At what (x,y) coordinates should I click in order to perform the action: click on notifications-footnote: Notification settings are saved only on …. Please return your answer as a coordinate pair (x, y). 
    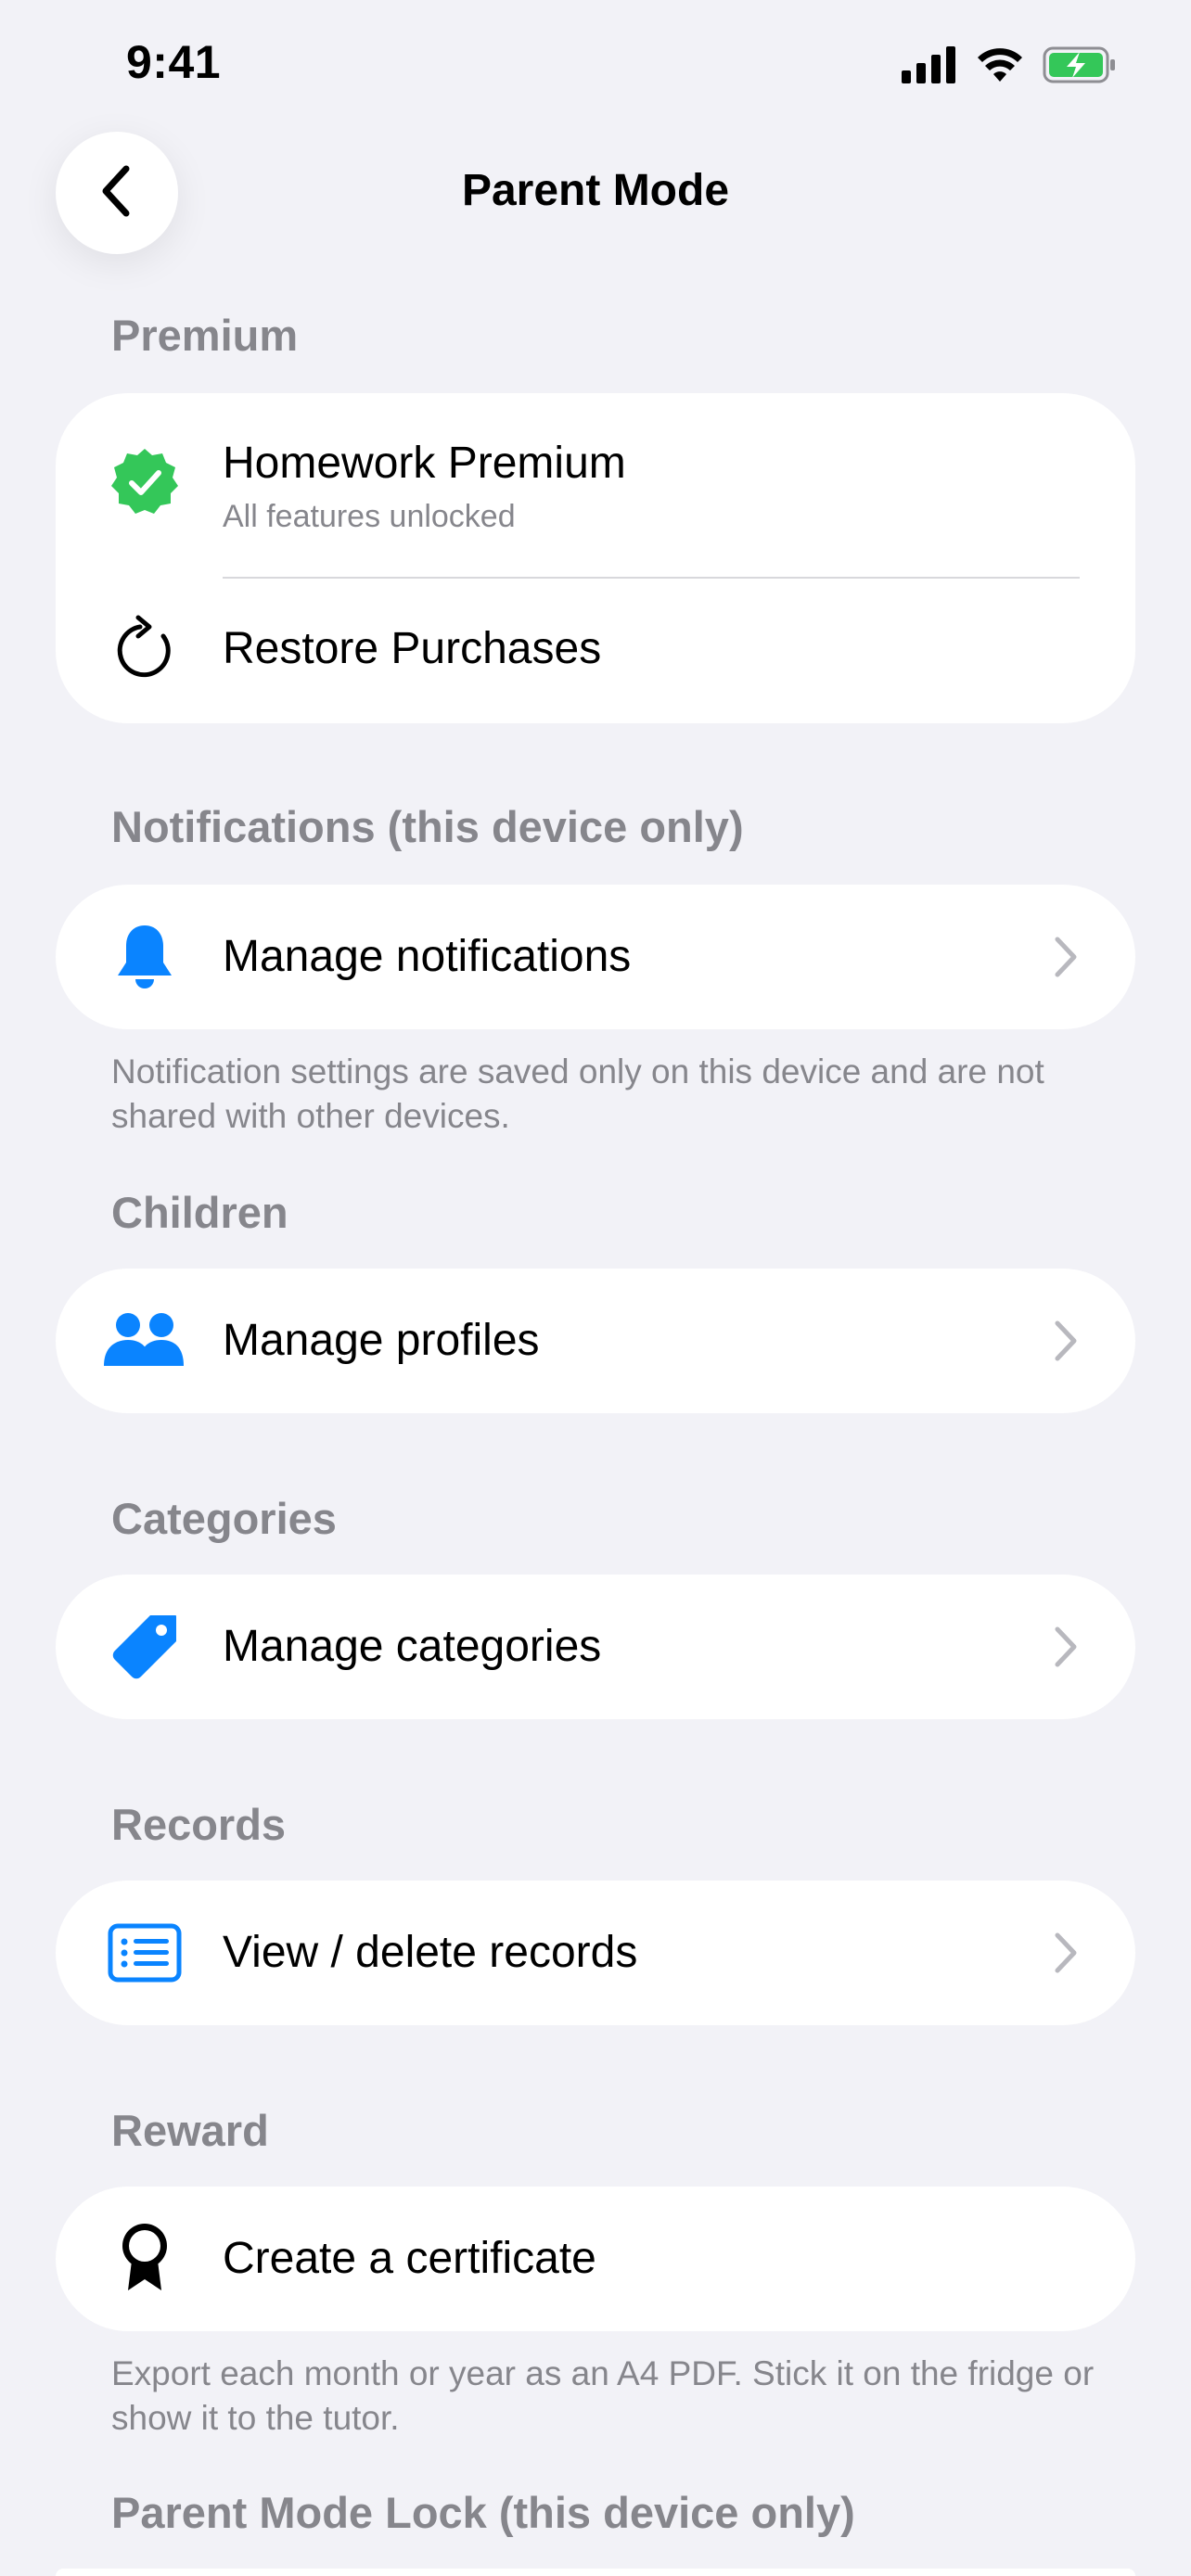
    Looking at the image, I should click on (577, 1093).